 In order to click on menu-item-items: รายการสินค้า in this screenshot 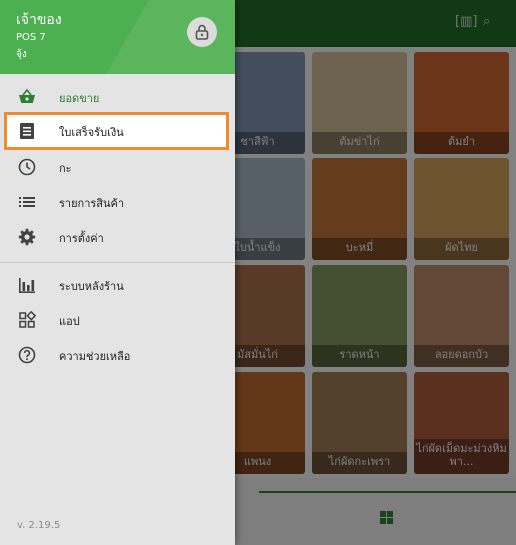, I will do `click(117, 202)`.